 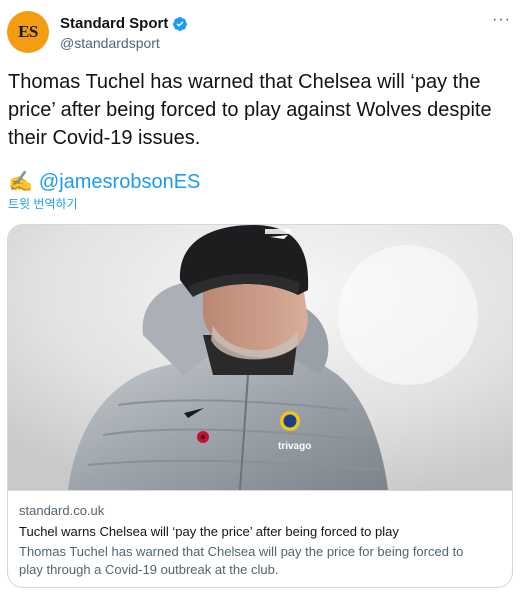 I want to click on mention-line: ✍️ @jamesrobsonES, so click(x=104, y=182).